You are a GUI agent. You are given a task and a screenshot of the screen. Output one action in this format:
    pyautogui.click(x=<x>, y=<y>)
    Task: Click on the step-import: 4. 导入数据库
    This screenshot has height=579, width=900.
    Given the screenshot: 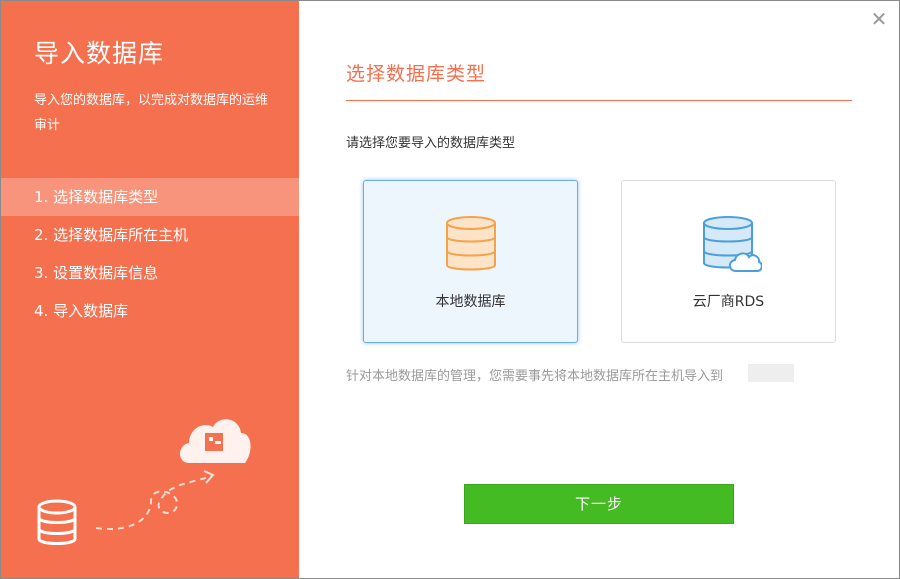 What is the action you would take?
    pyautogui.click(x=150, y=311)
    